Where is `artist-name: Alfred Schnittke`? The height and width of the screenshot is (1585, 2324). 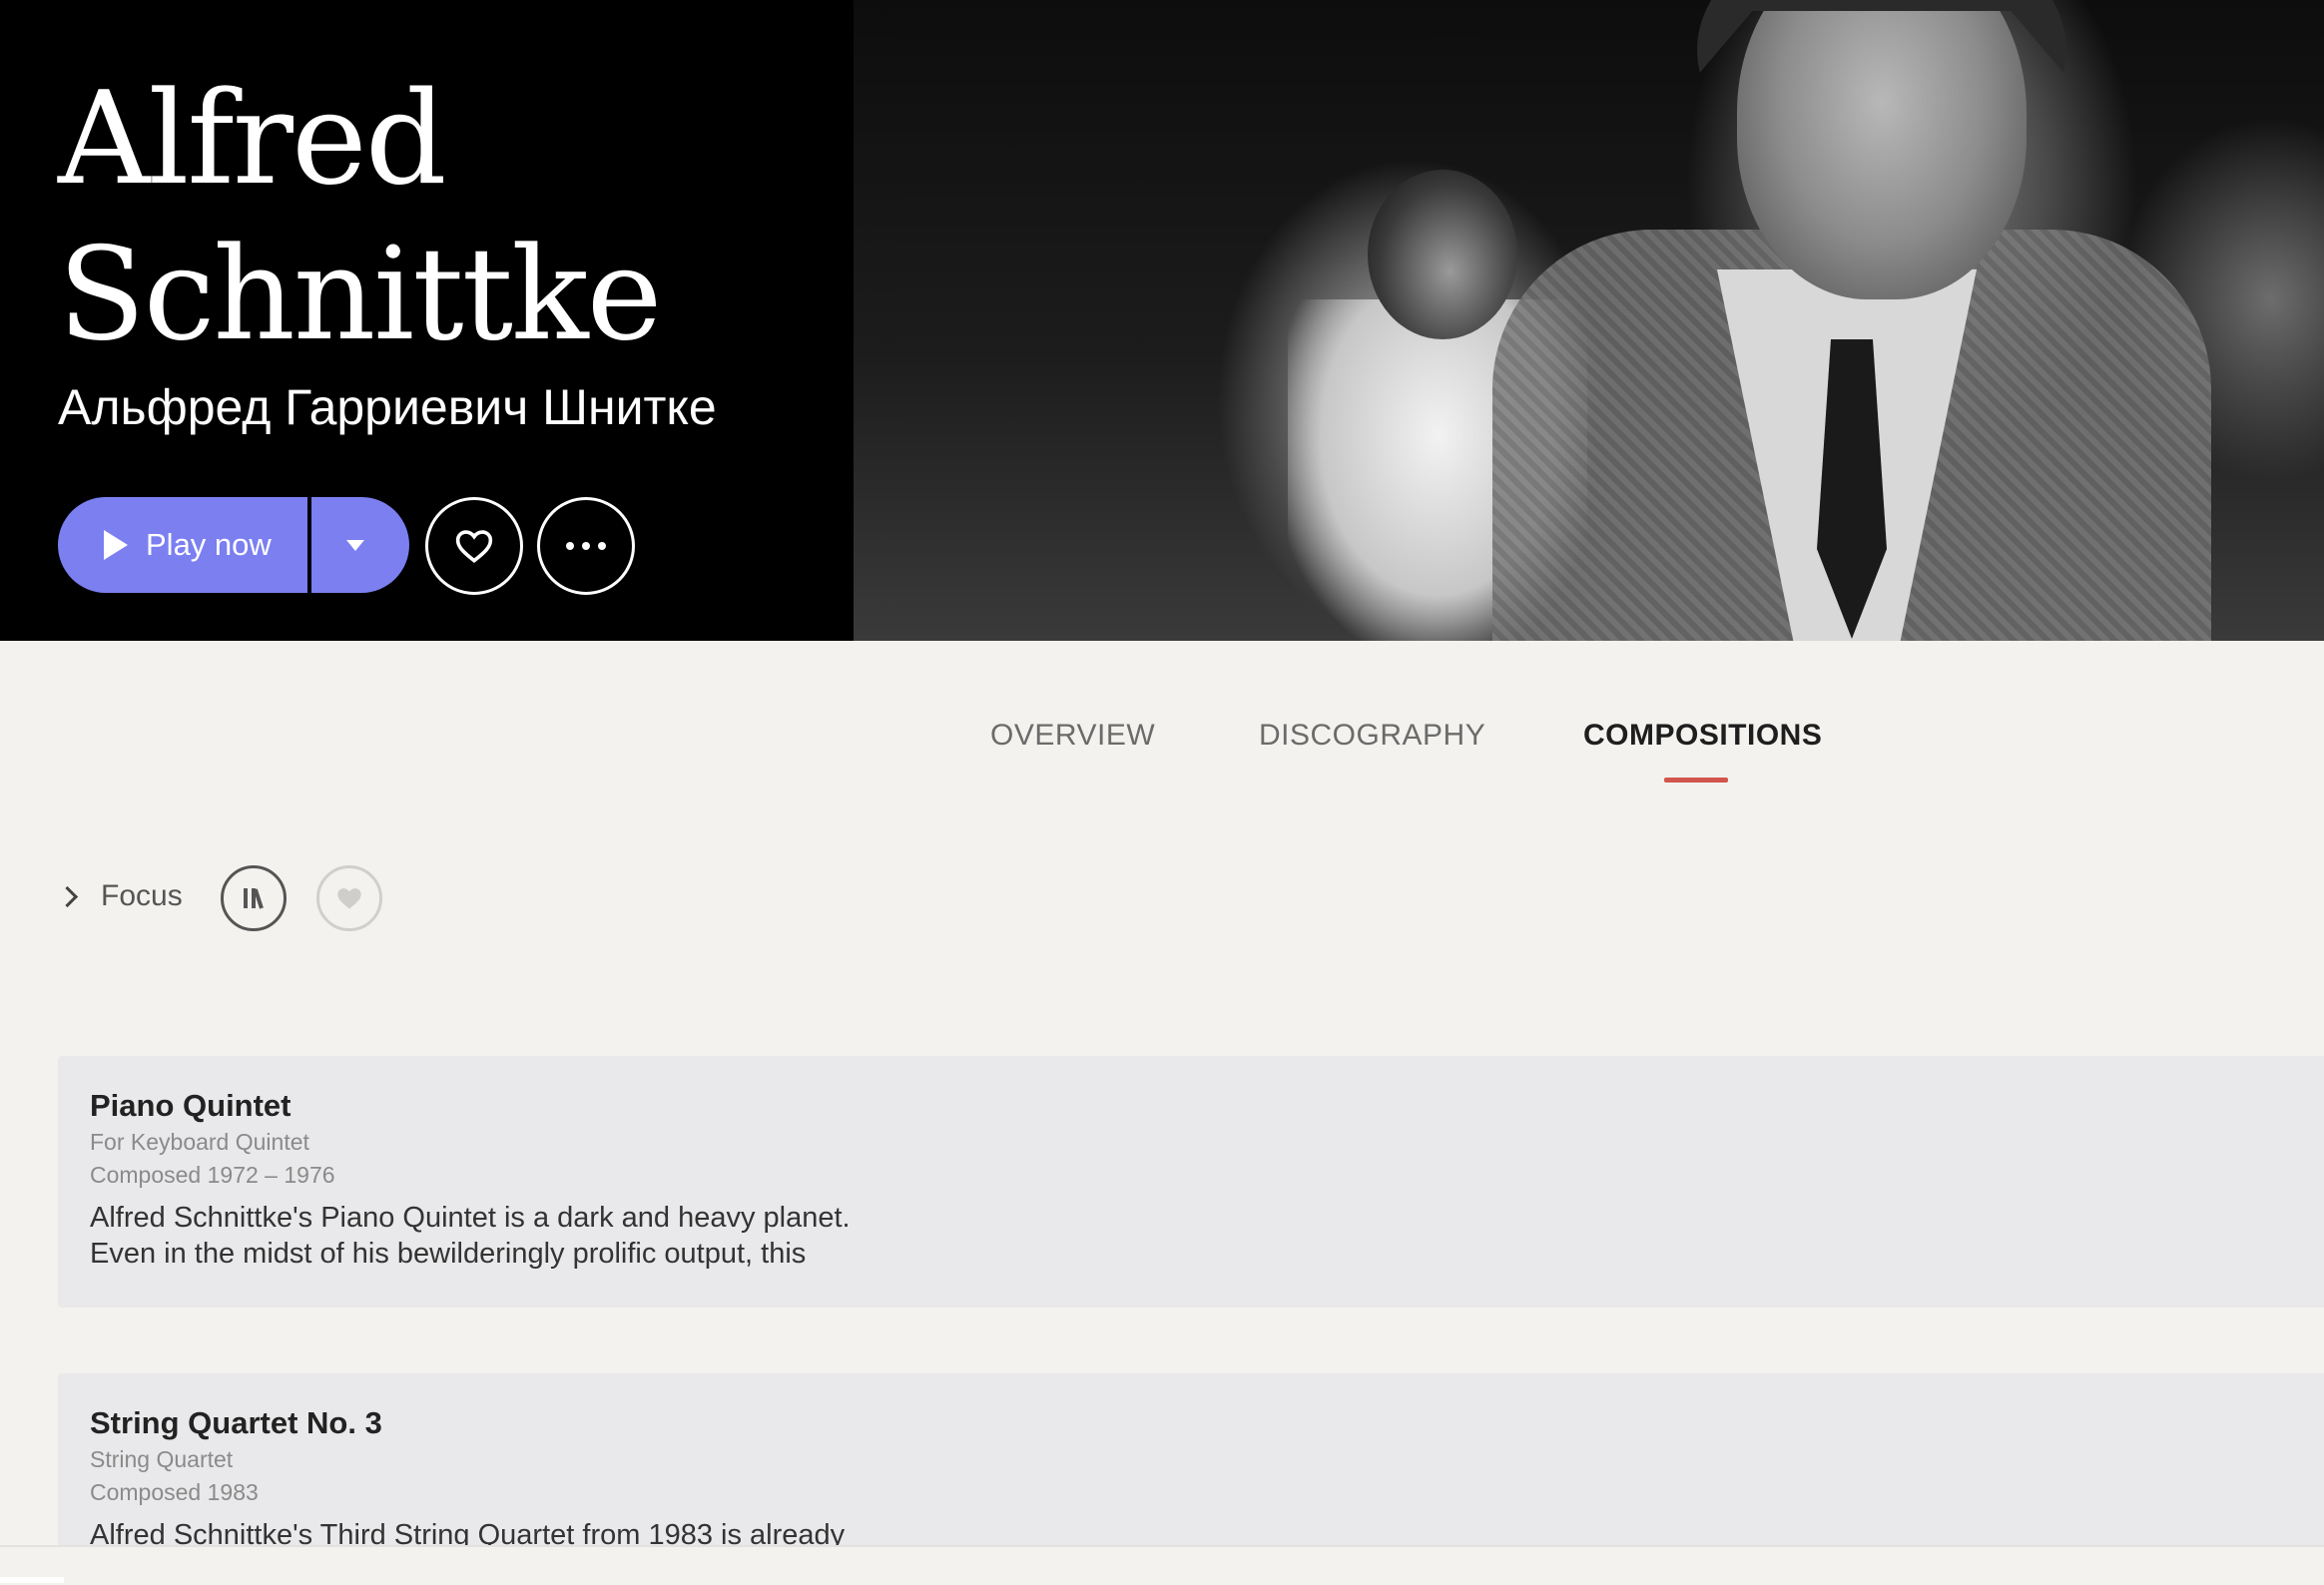 artist-name: Alfred Schnittke is located at coordinates (360, 217).